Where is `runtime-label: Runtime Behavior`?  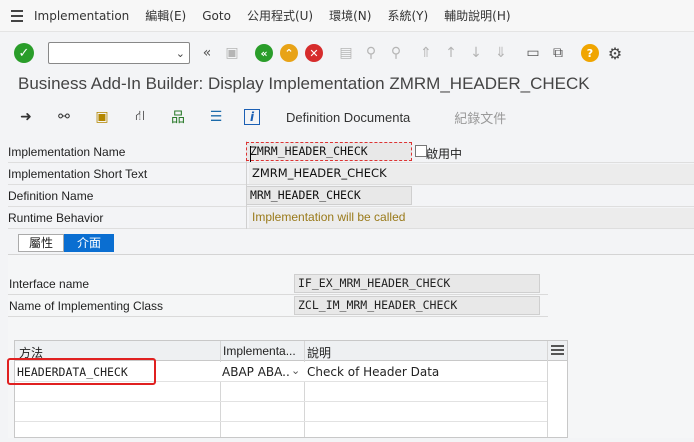 runtime-label: Runtime Behavior is located at coordinates (56, 218).